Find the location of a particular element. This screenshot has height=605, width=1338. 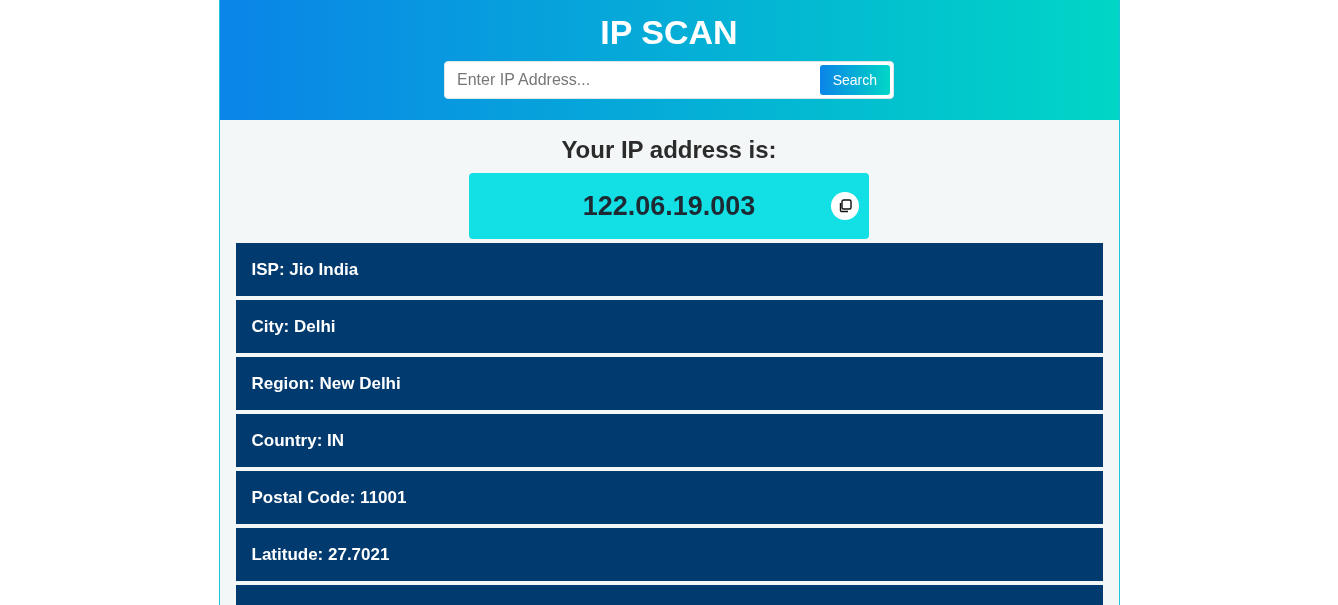

ip-heading: Your IP address is: is located at coordinates (669, 150).